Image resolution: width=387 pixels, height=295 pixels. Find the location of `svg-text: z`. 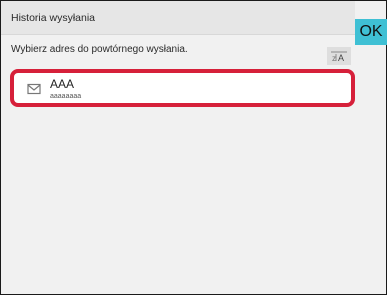

svg-text: z is located at coordinates (334, 58).